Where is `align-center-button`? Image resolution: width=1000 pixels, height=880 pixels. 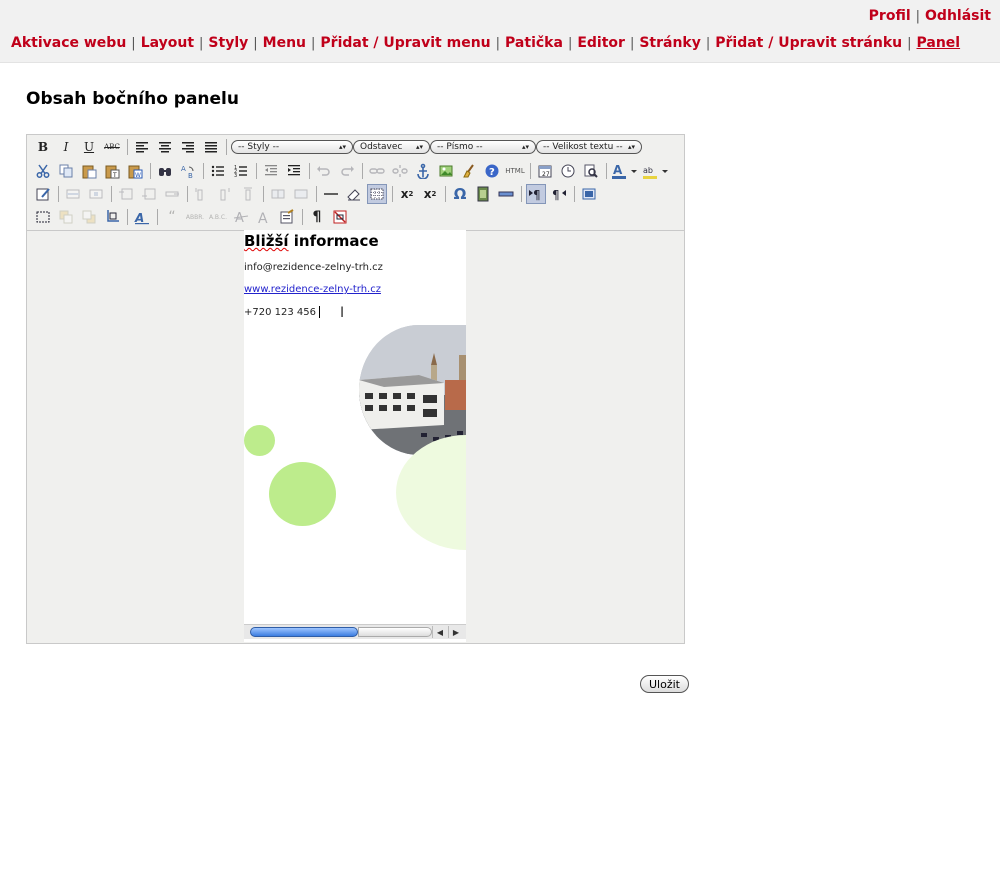
align-center-button is located at coordinates (165, 147).